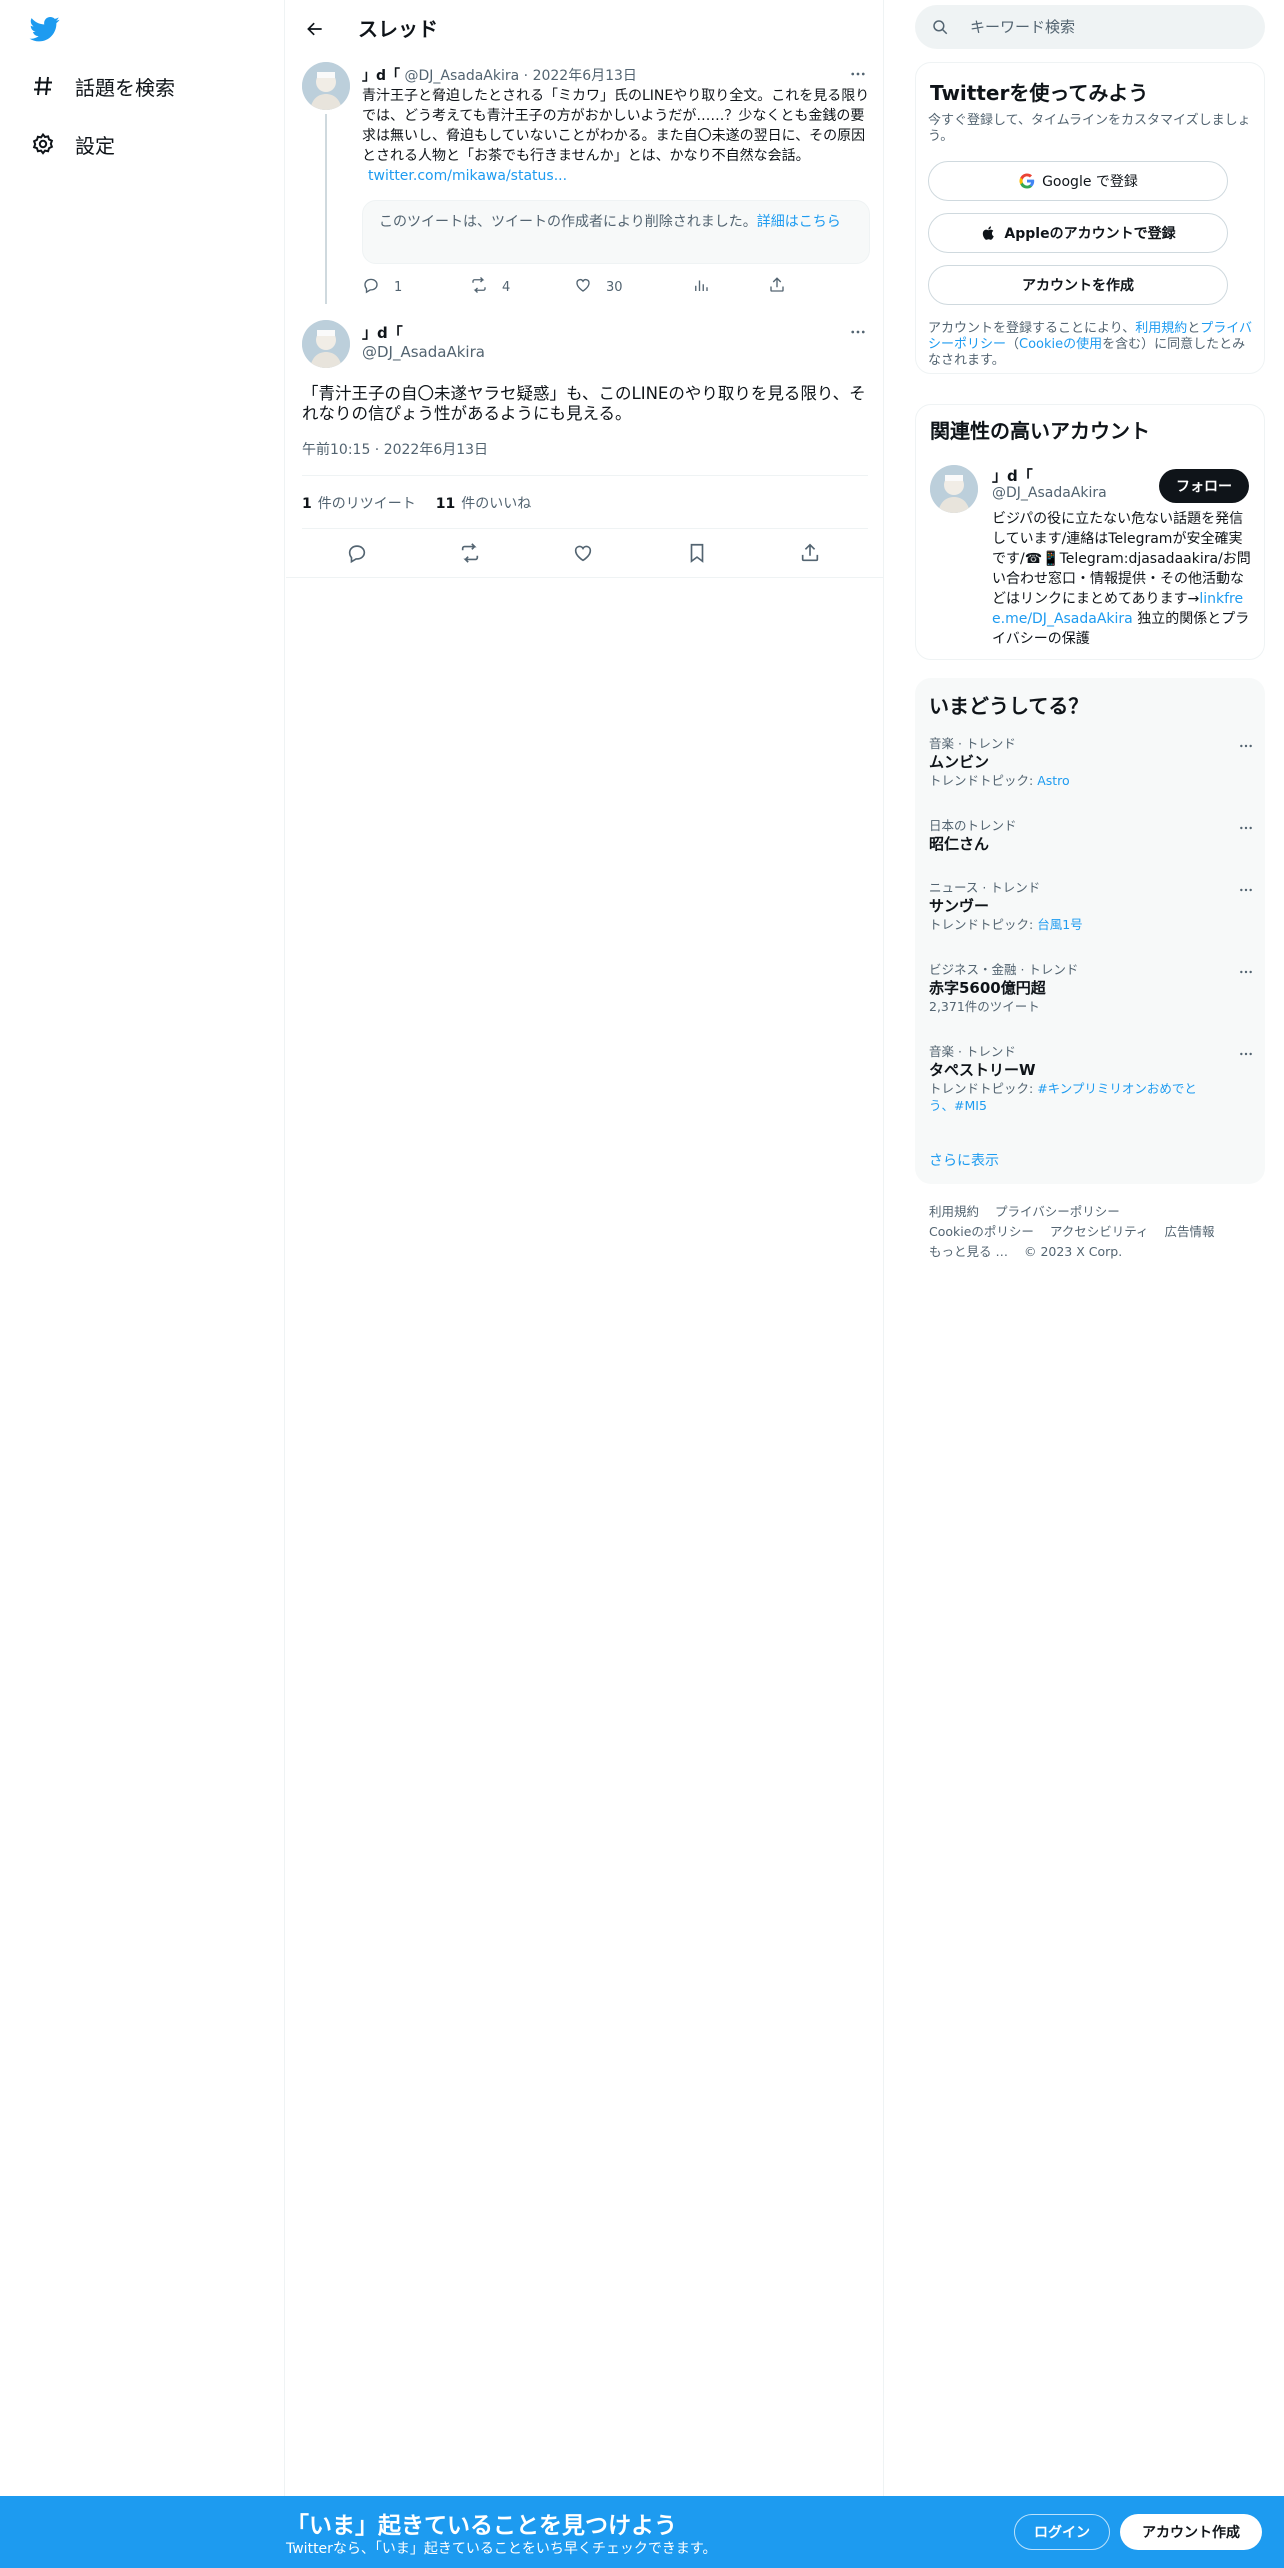 This screenshot has width=1284, height=2568. What do you see at coordinates (810, 553) in the screenshot?
I see `share-icon` at bounding box center [810, 553].